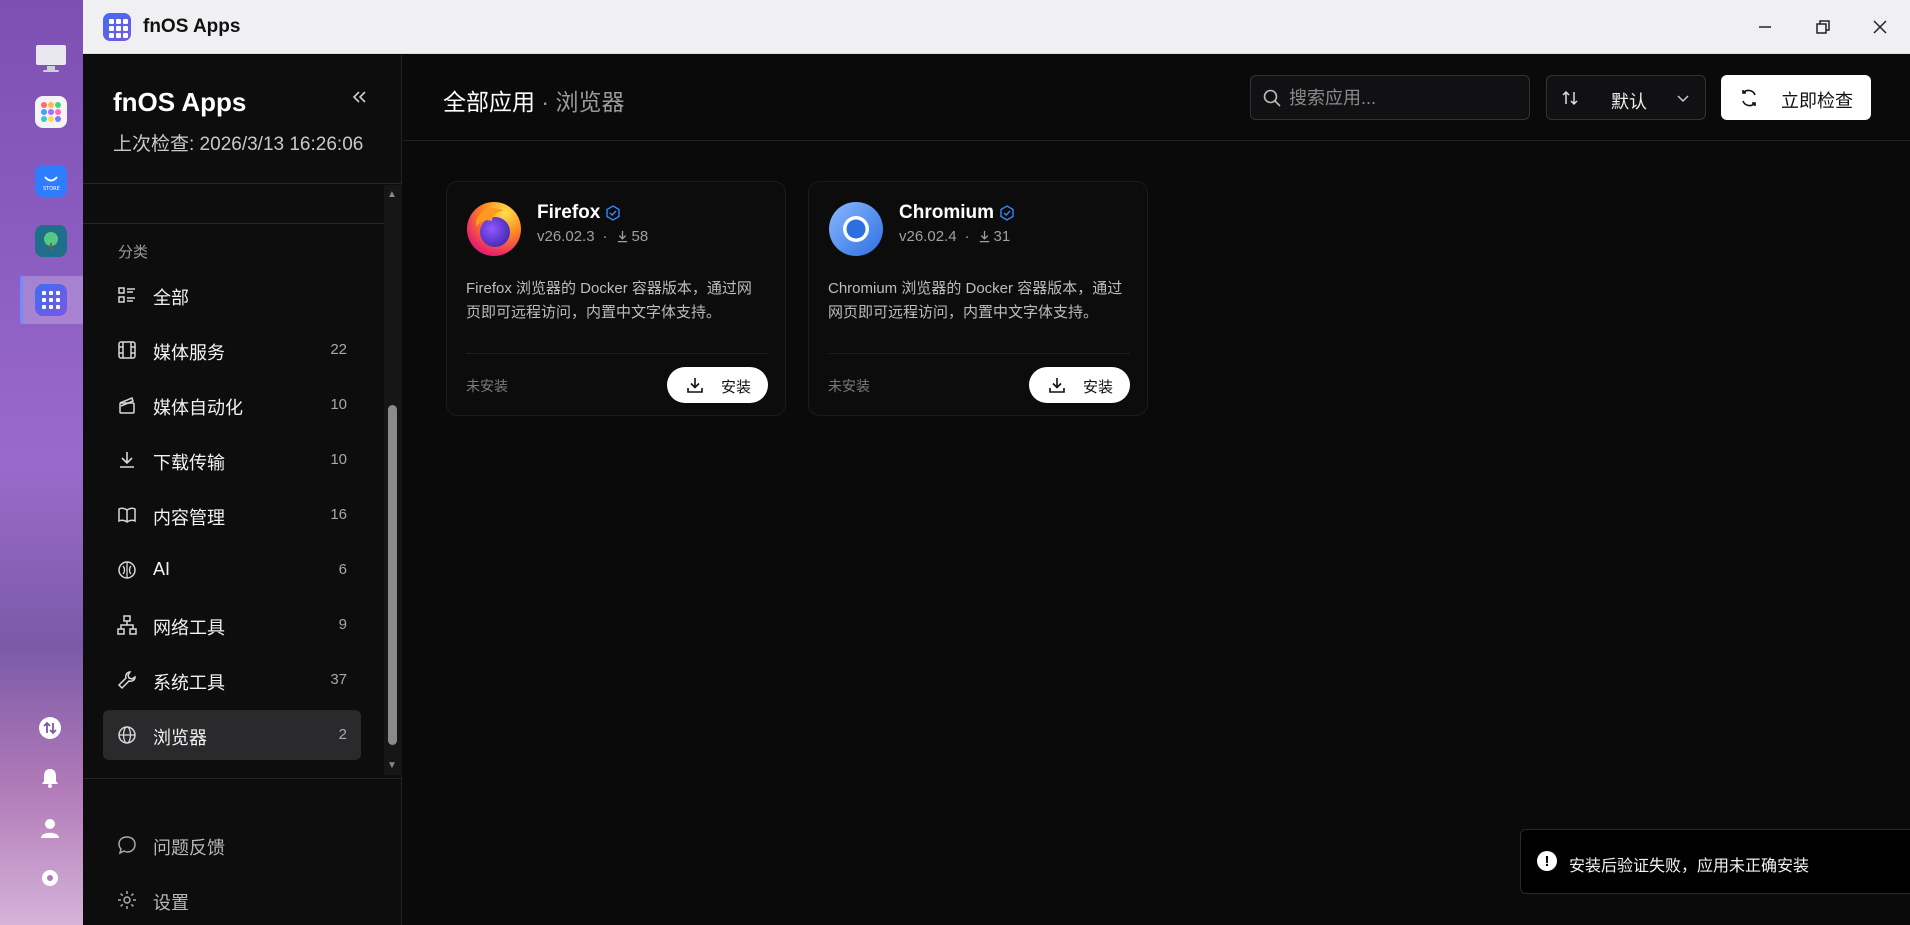 The height and width of the screenshot is (925, 1910). What do you see at coordinates (127, 405) in the screenshot?
I see `clapperboard-icon` at bounding box center [127, 405].